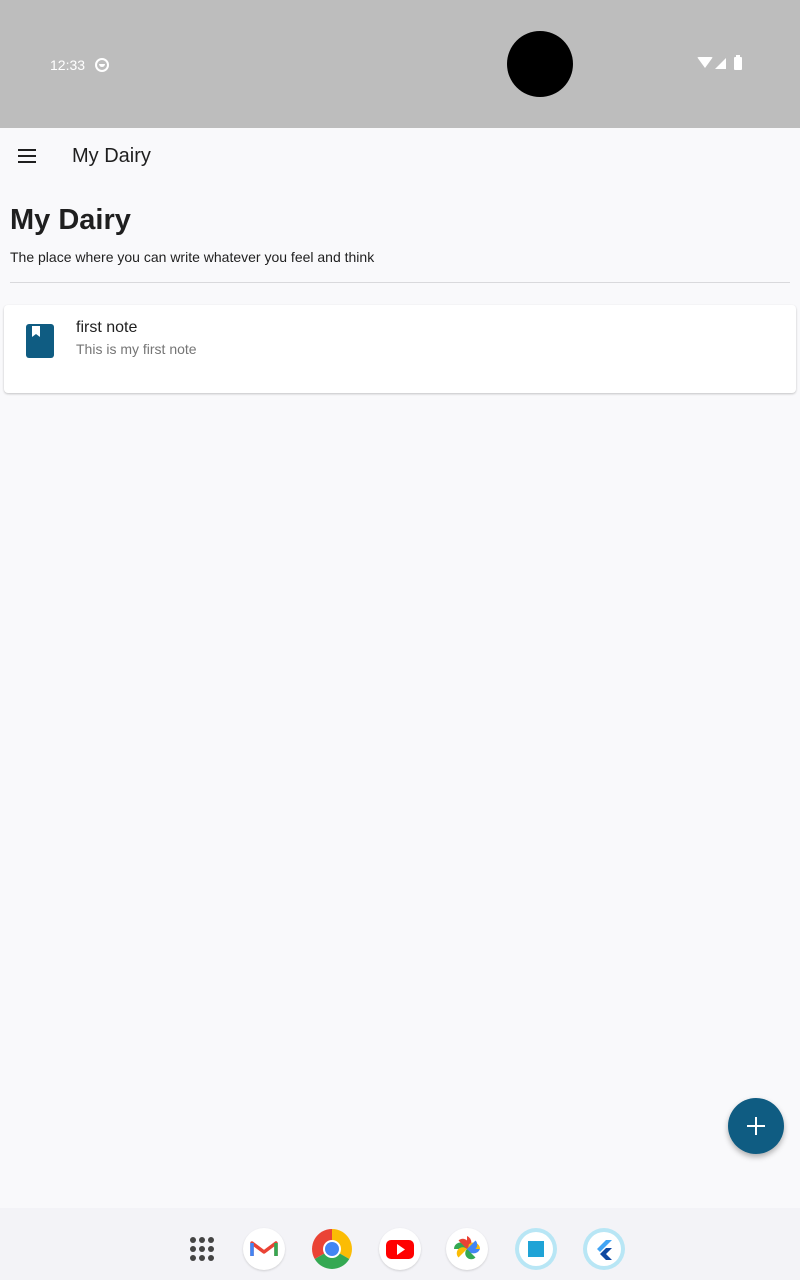 Image resolution: width=800 pixels, height=1280 pixels. Describe the element at coordinates (604, 1249) in the screenshot. I see `flutter-icon` at that location.